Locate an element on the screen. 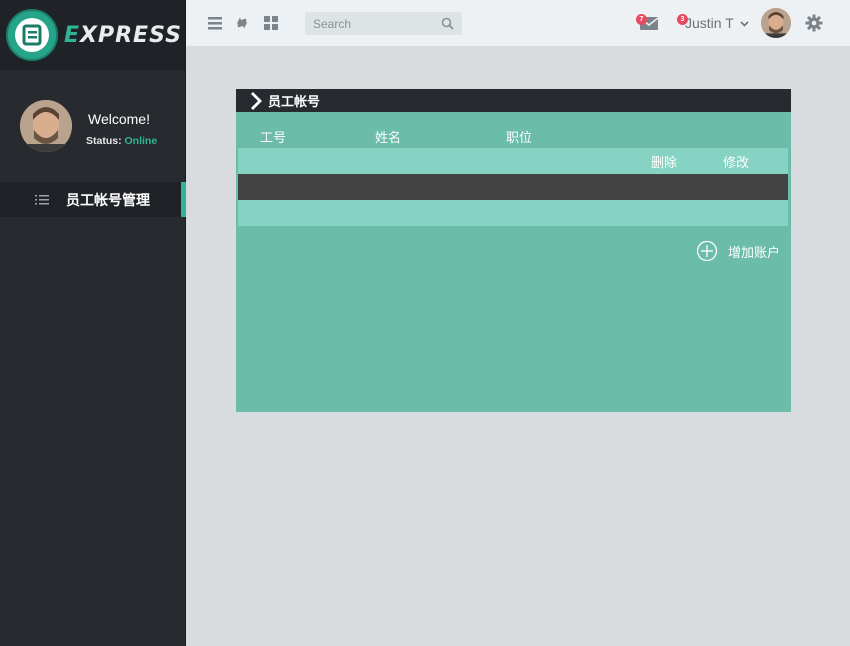 The image size is (850, 646). plus-circle-icon is located at coordinates (707, 251).